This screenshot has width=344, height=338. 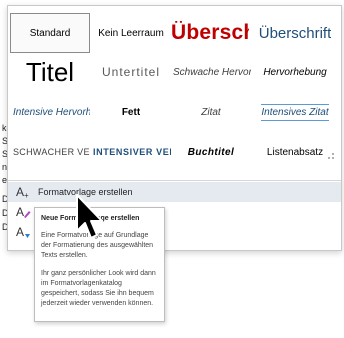 What do you see at coordinates (211, 72) in the screenshot?
I see `style-subtle-emphasis: Schwache Hervorhebung` at bounding box center [211, 72].